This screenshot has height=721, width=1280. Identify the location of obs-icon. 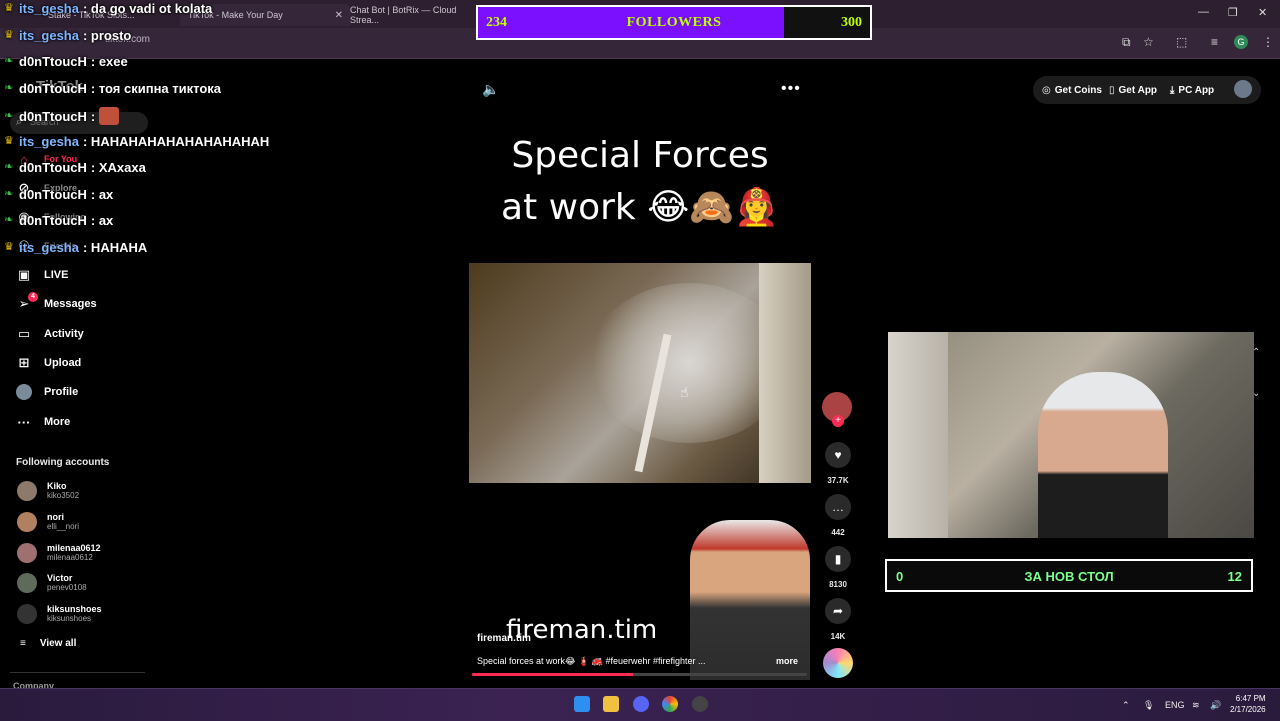
(700, 704).